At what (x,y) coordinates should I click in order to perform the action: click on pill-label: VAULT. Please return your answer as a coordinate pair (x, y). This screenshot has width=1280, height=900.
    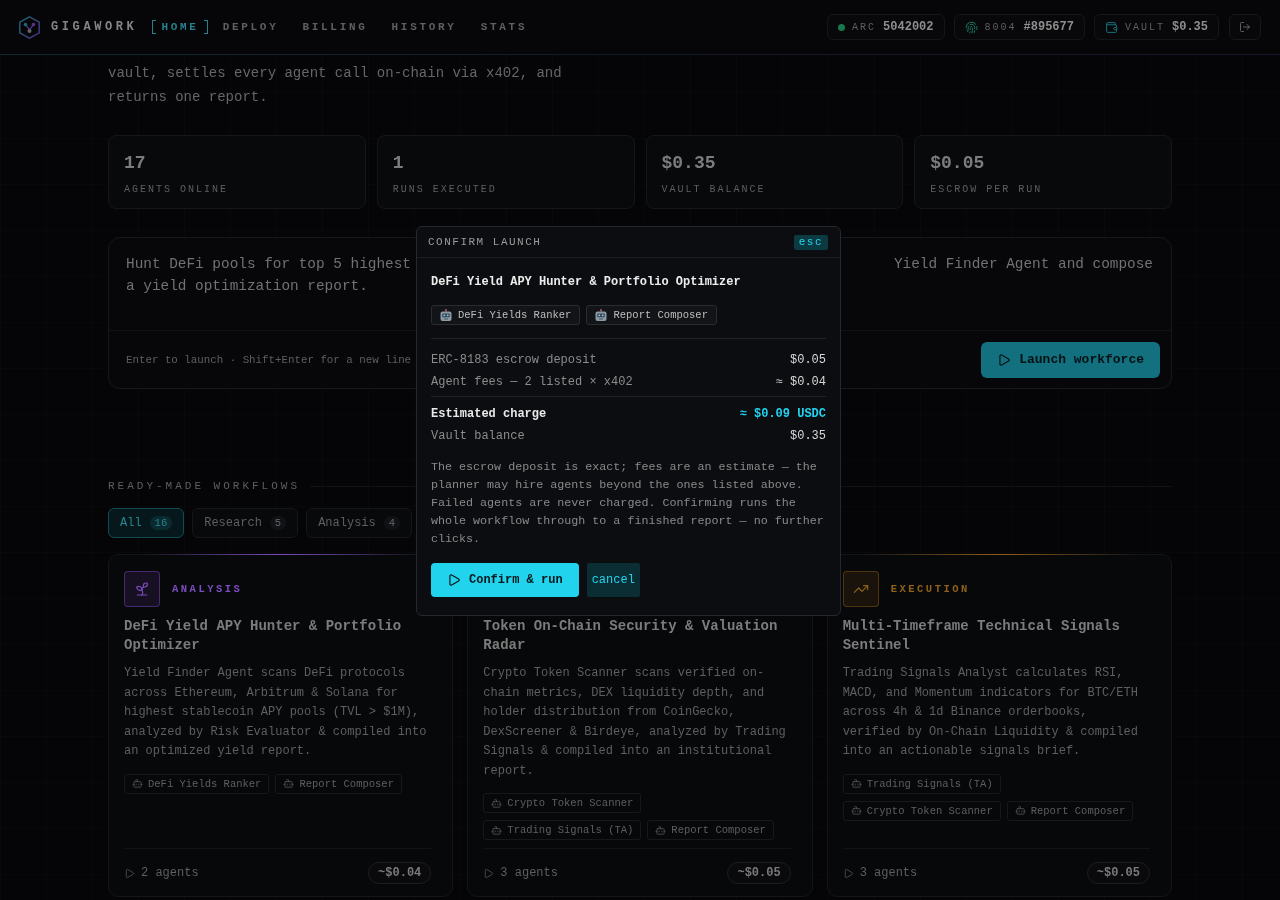
    Looking at the image, I should click on (1144, 27).